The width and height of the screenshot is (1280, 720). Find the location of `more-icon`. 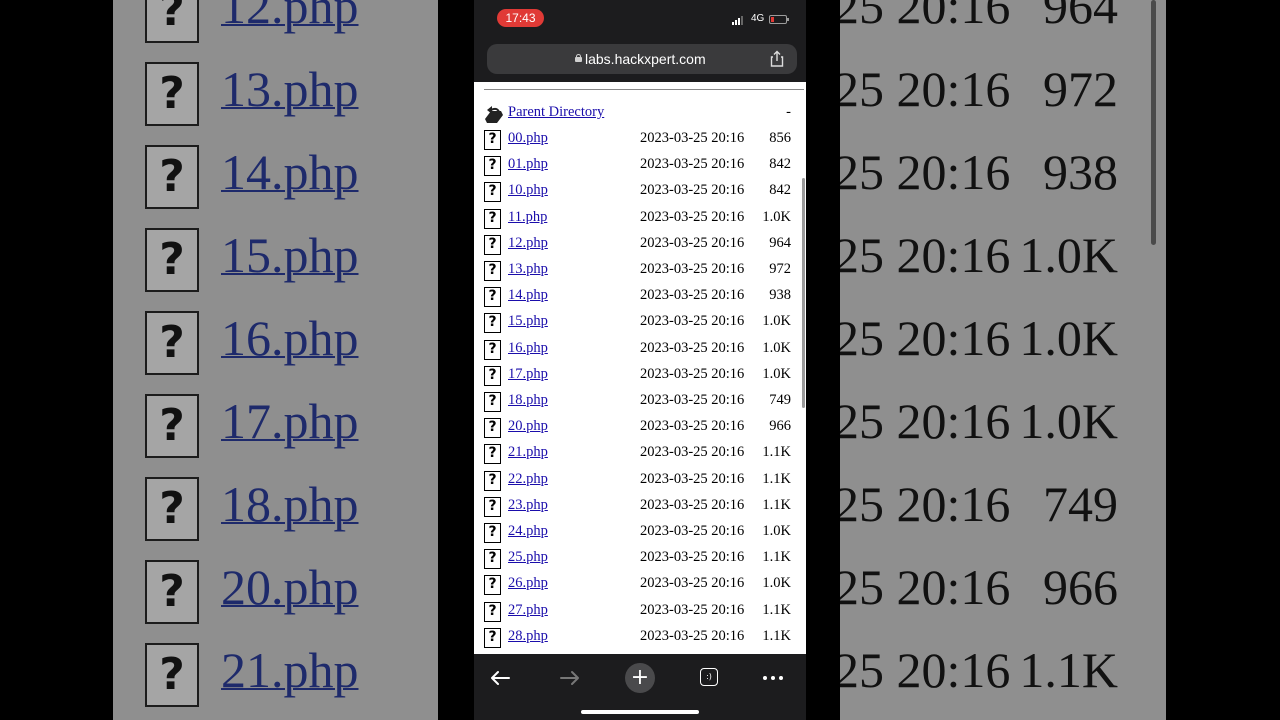

more-icon is located at coordinates (773, 678).